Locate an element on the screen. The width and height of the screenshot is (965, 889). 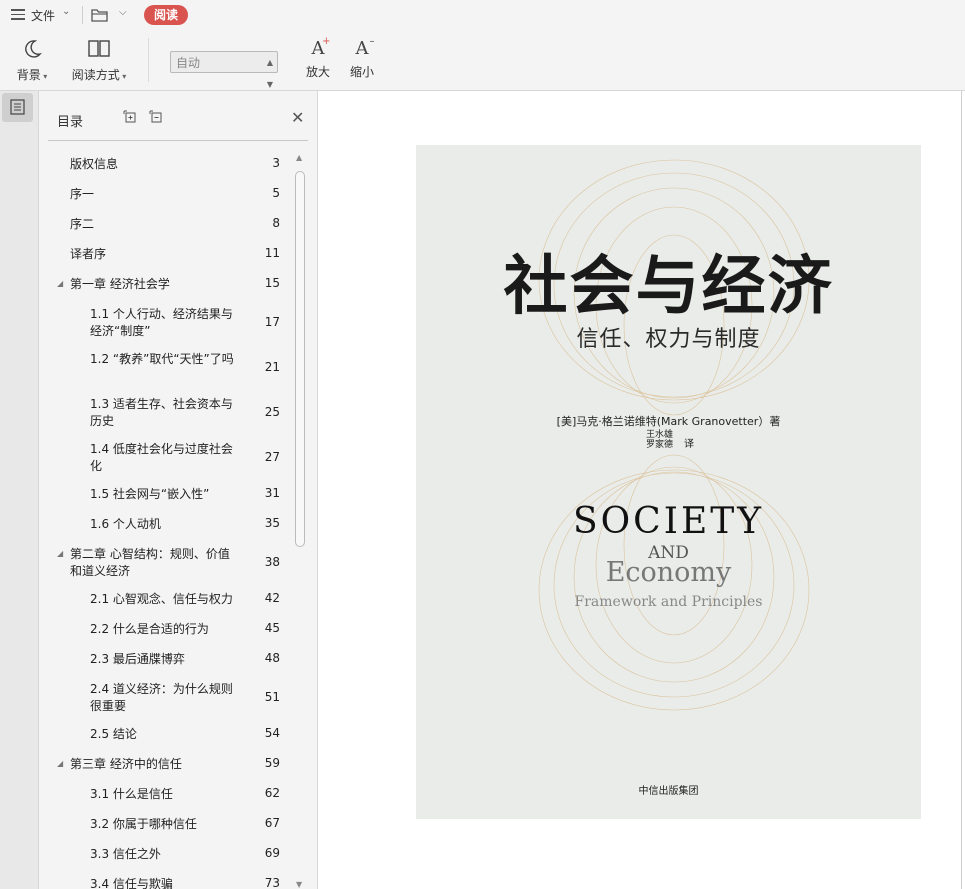
toc-item-page: 27 is located at coordinates (272, 457).